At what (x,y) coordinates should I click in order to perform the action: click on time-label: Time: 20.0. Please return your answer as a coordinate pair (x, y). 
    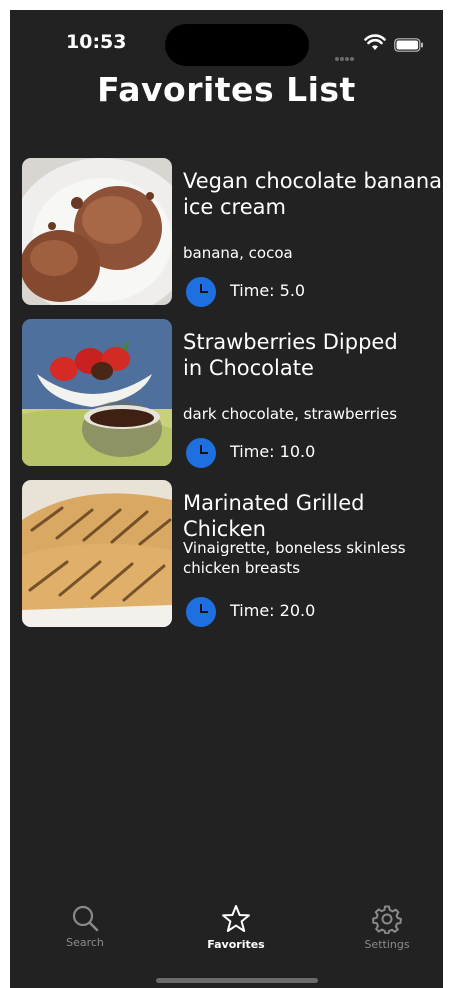
    Looking at the image, I should click on (273, 610).